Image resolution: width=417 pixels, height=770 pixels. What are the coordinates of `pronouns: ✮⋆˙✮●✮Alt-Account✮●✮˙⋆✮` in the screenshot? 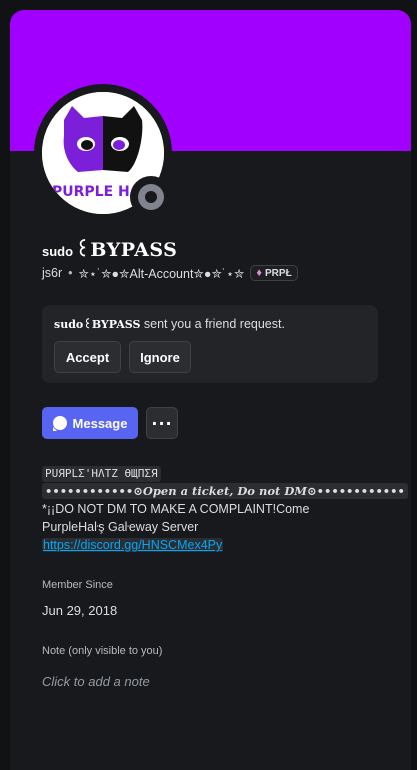 It's located at (161, 273).